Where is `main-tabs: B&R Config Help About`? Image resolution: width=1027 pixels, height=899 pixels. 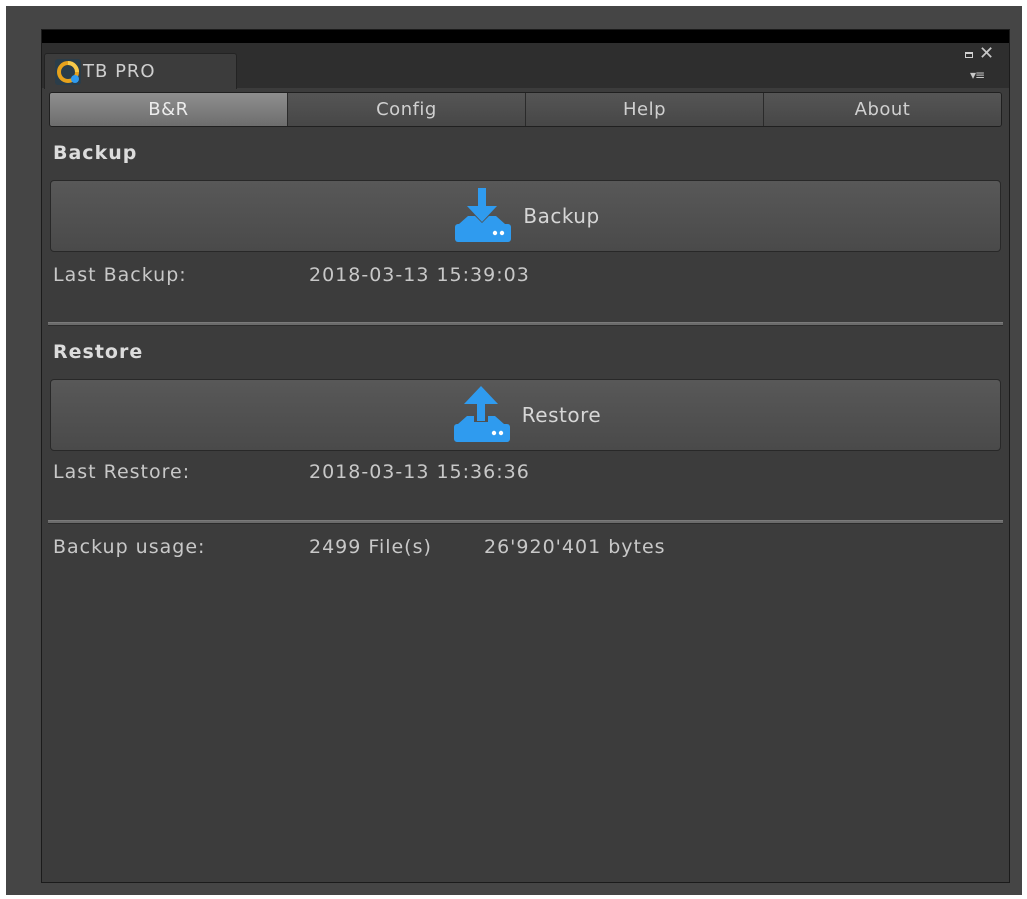
main-tabs: B&R Config Help About is located at coordinates (525, 109).